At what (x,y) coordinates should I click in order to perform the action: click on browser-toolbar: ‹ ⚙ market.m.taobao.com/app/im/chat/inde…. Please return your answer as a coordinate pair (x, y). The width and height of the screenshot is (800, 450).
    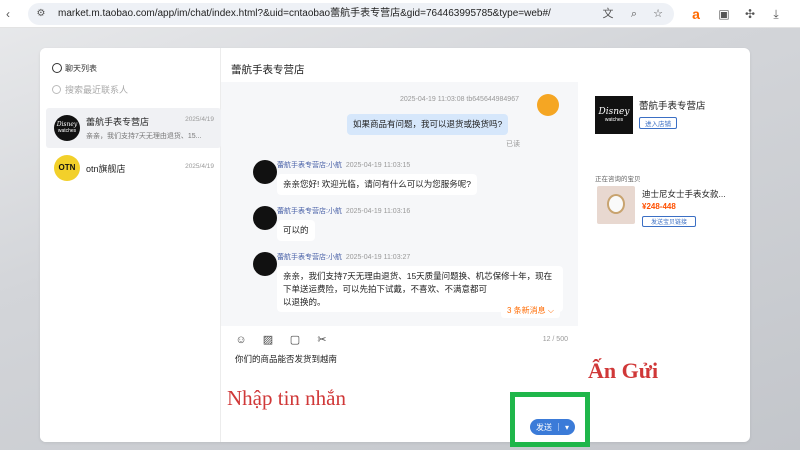
    Looking at the image, I should click on (400, 14).